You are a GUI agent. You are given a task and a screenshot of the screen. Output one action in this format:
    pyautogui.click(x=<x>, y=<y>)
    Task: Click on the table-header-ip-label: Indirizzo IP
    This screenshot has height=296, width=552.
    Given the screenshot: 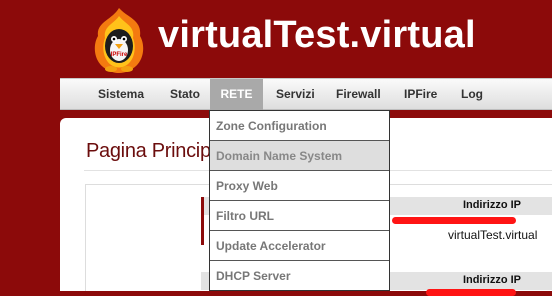 What is the action you would take?
    pyautogui.click(x=491, y=205)
    